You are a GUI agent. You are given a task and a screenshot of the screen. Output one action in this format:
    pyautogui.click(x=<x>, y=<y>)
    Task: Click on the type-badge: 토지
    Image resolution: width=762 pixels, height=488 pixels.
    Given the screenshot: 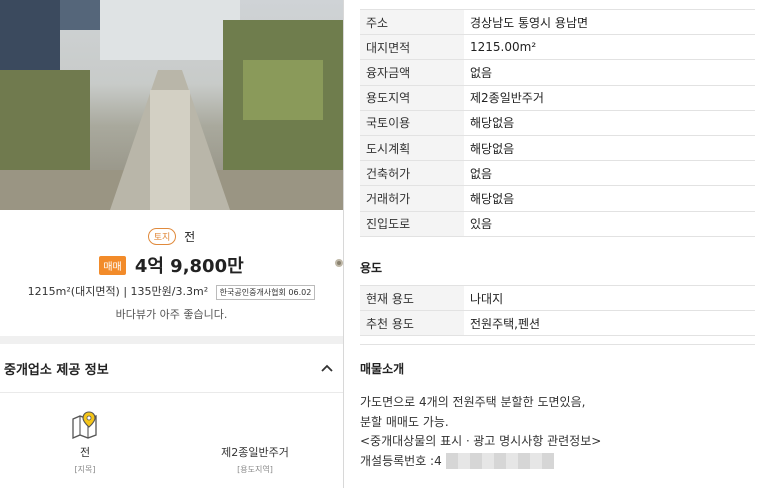 What is the action you would take?
    pyautogui.click(x=162, y=236)
    